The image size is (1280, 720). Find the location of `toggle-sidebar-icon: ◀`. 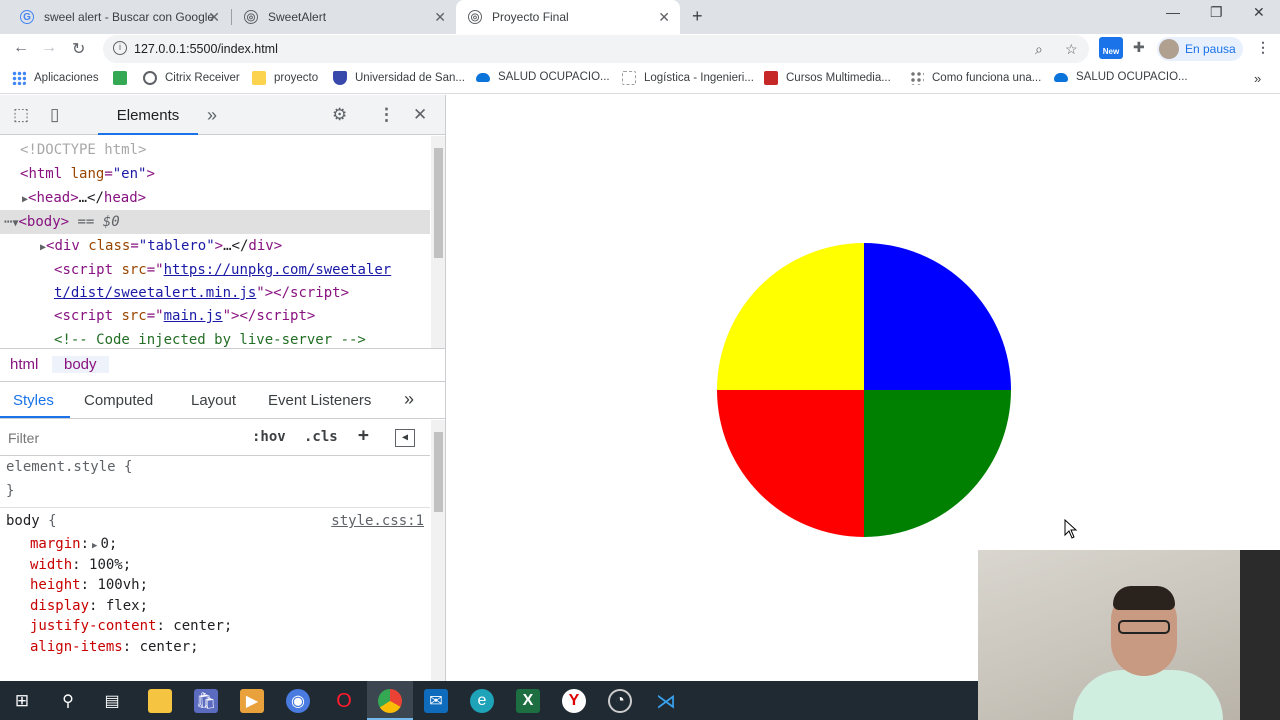

toggle-sidebar-icon: ◀ is located at coordinates (405, 438).